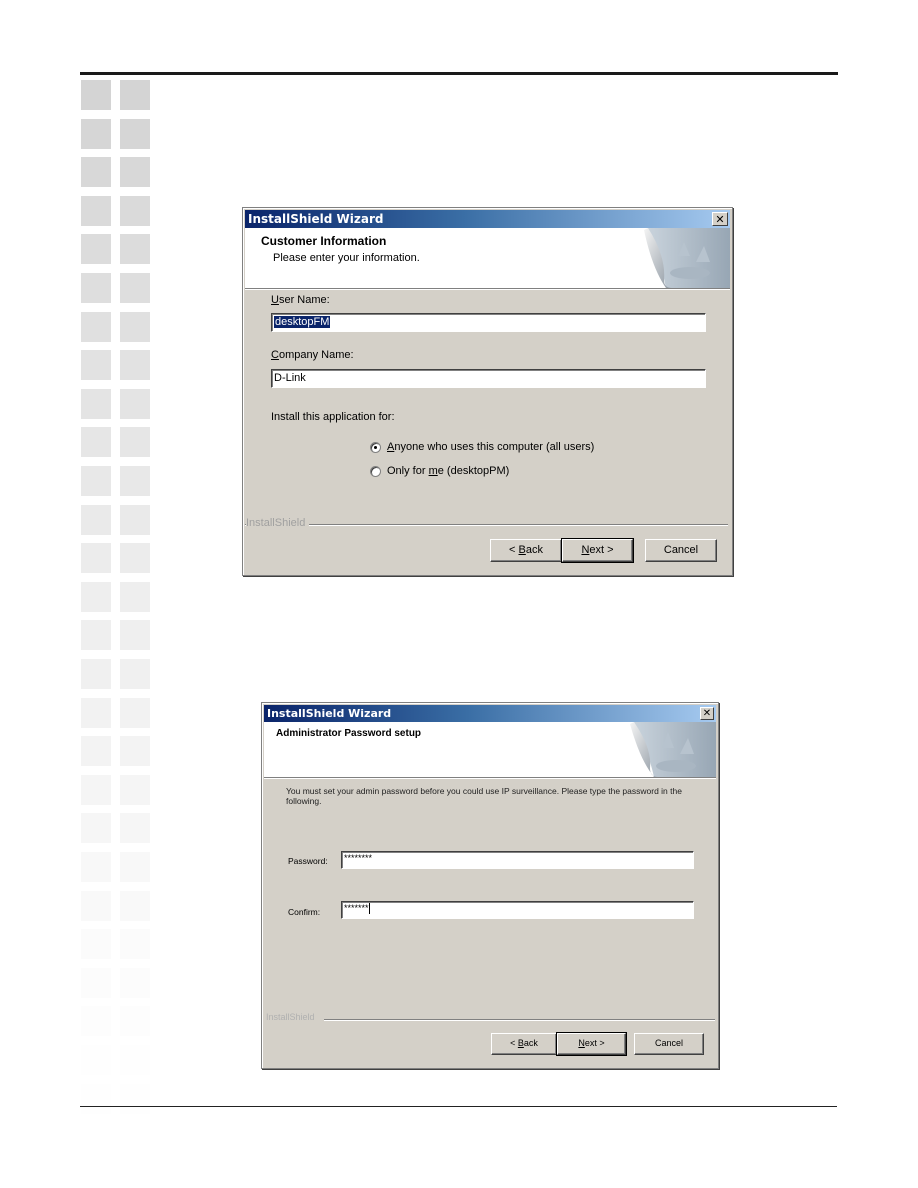 This screenshot has width=918, height=1188. I want to click on page-footer-rule, so click(458, 1106).